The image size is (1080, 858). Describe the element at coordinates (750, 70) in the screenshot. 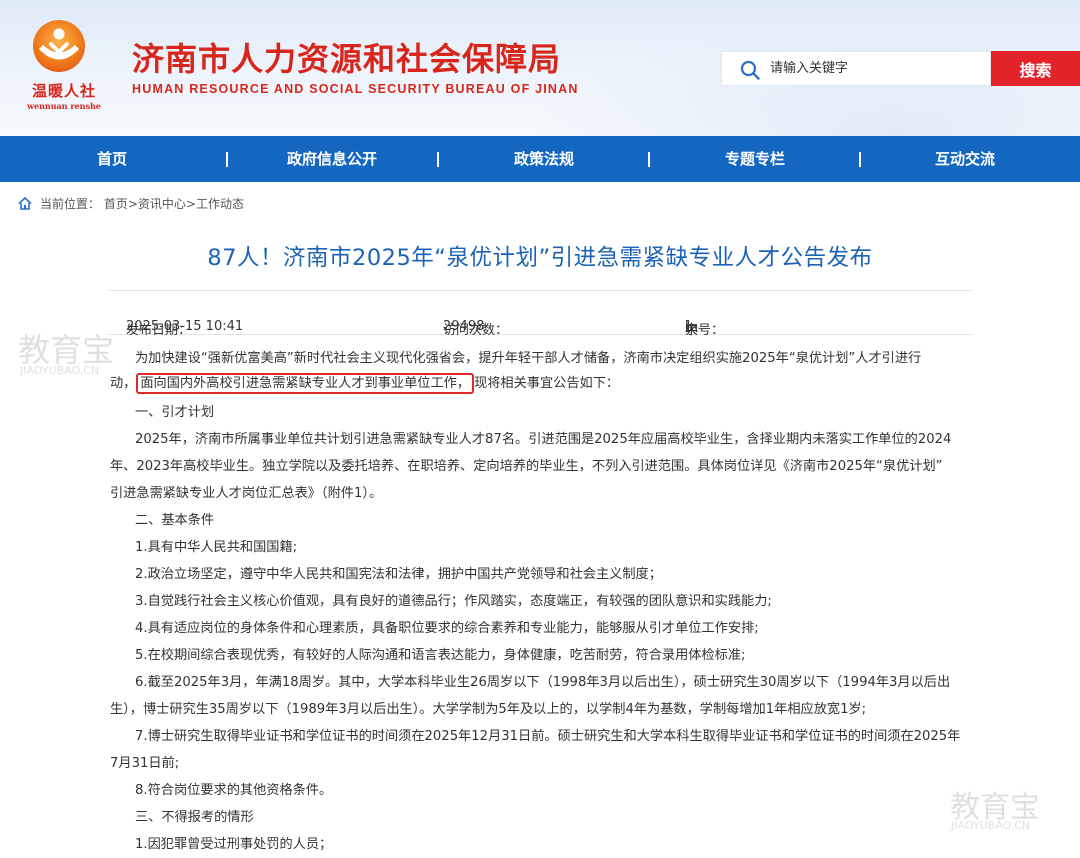

I see `search-icon` at that location.